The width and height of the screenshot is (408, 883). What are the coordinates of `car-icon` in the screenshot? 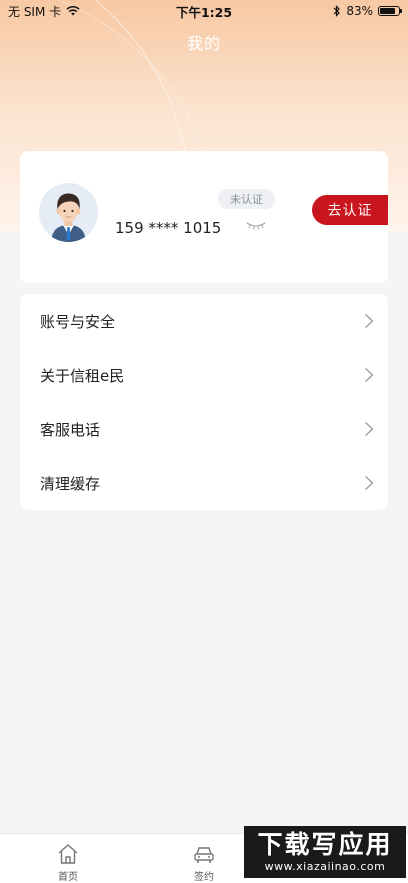 It's located at (204, 855).